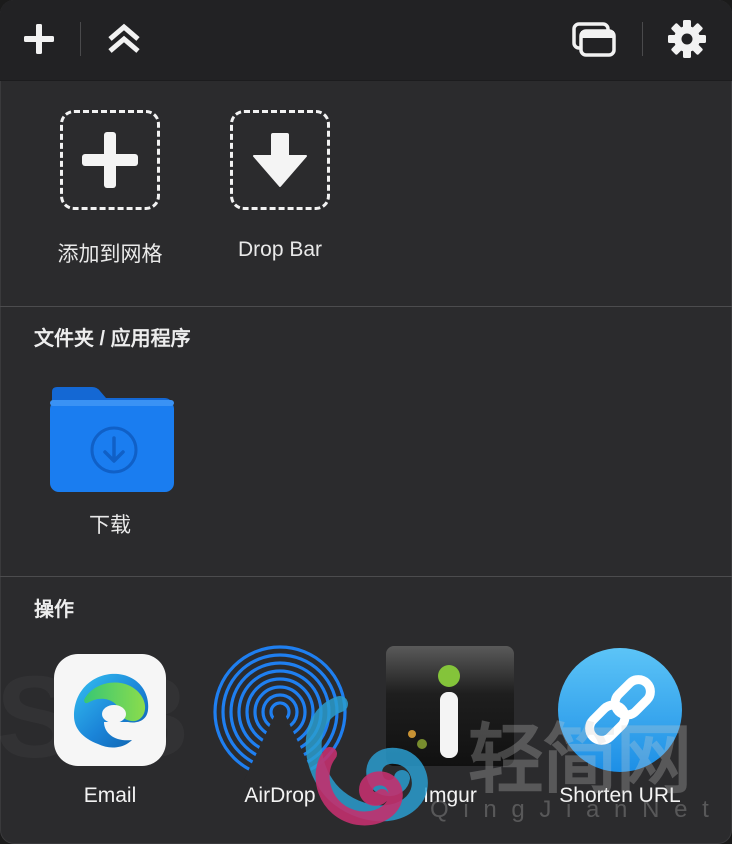 The image size is (732, 844). What do you see at coordinates (54, 610) in the screenshot?
I see `actions-section-title: 操作` at bounding box center [54, 610].